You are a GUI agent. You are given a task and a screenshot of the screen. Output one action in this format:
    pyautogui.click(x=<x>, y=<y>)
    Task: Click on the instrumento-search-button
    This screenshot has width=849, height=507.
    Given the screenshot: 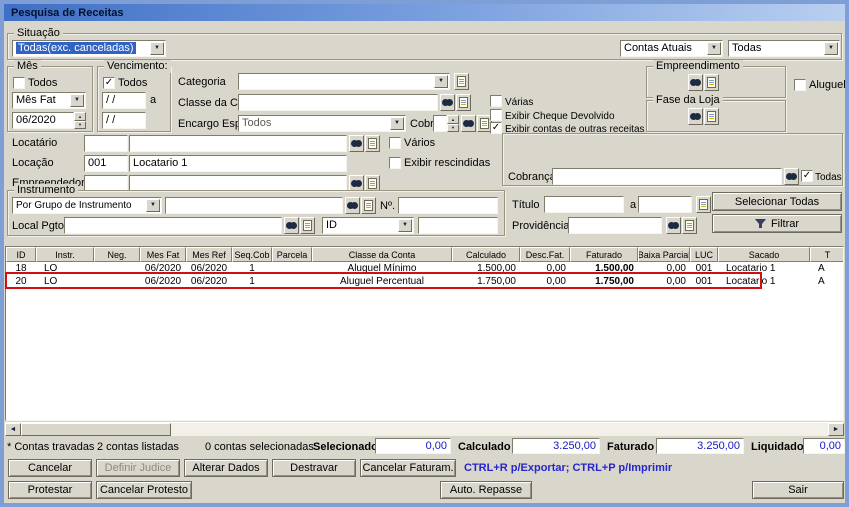 What is the action you would take?
    pyautogui.click(x=352, y=205)
    